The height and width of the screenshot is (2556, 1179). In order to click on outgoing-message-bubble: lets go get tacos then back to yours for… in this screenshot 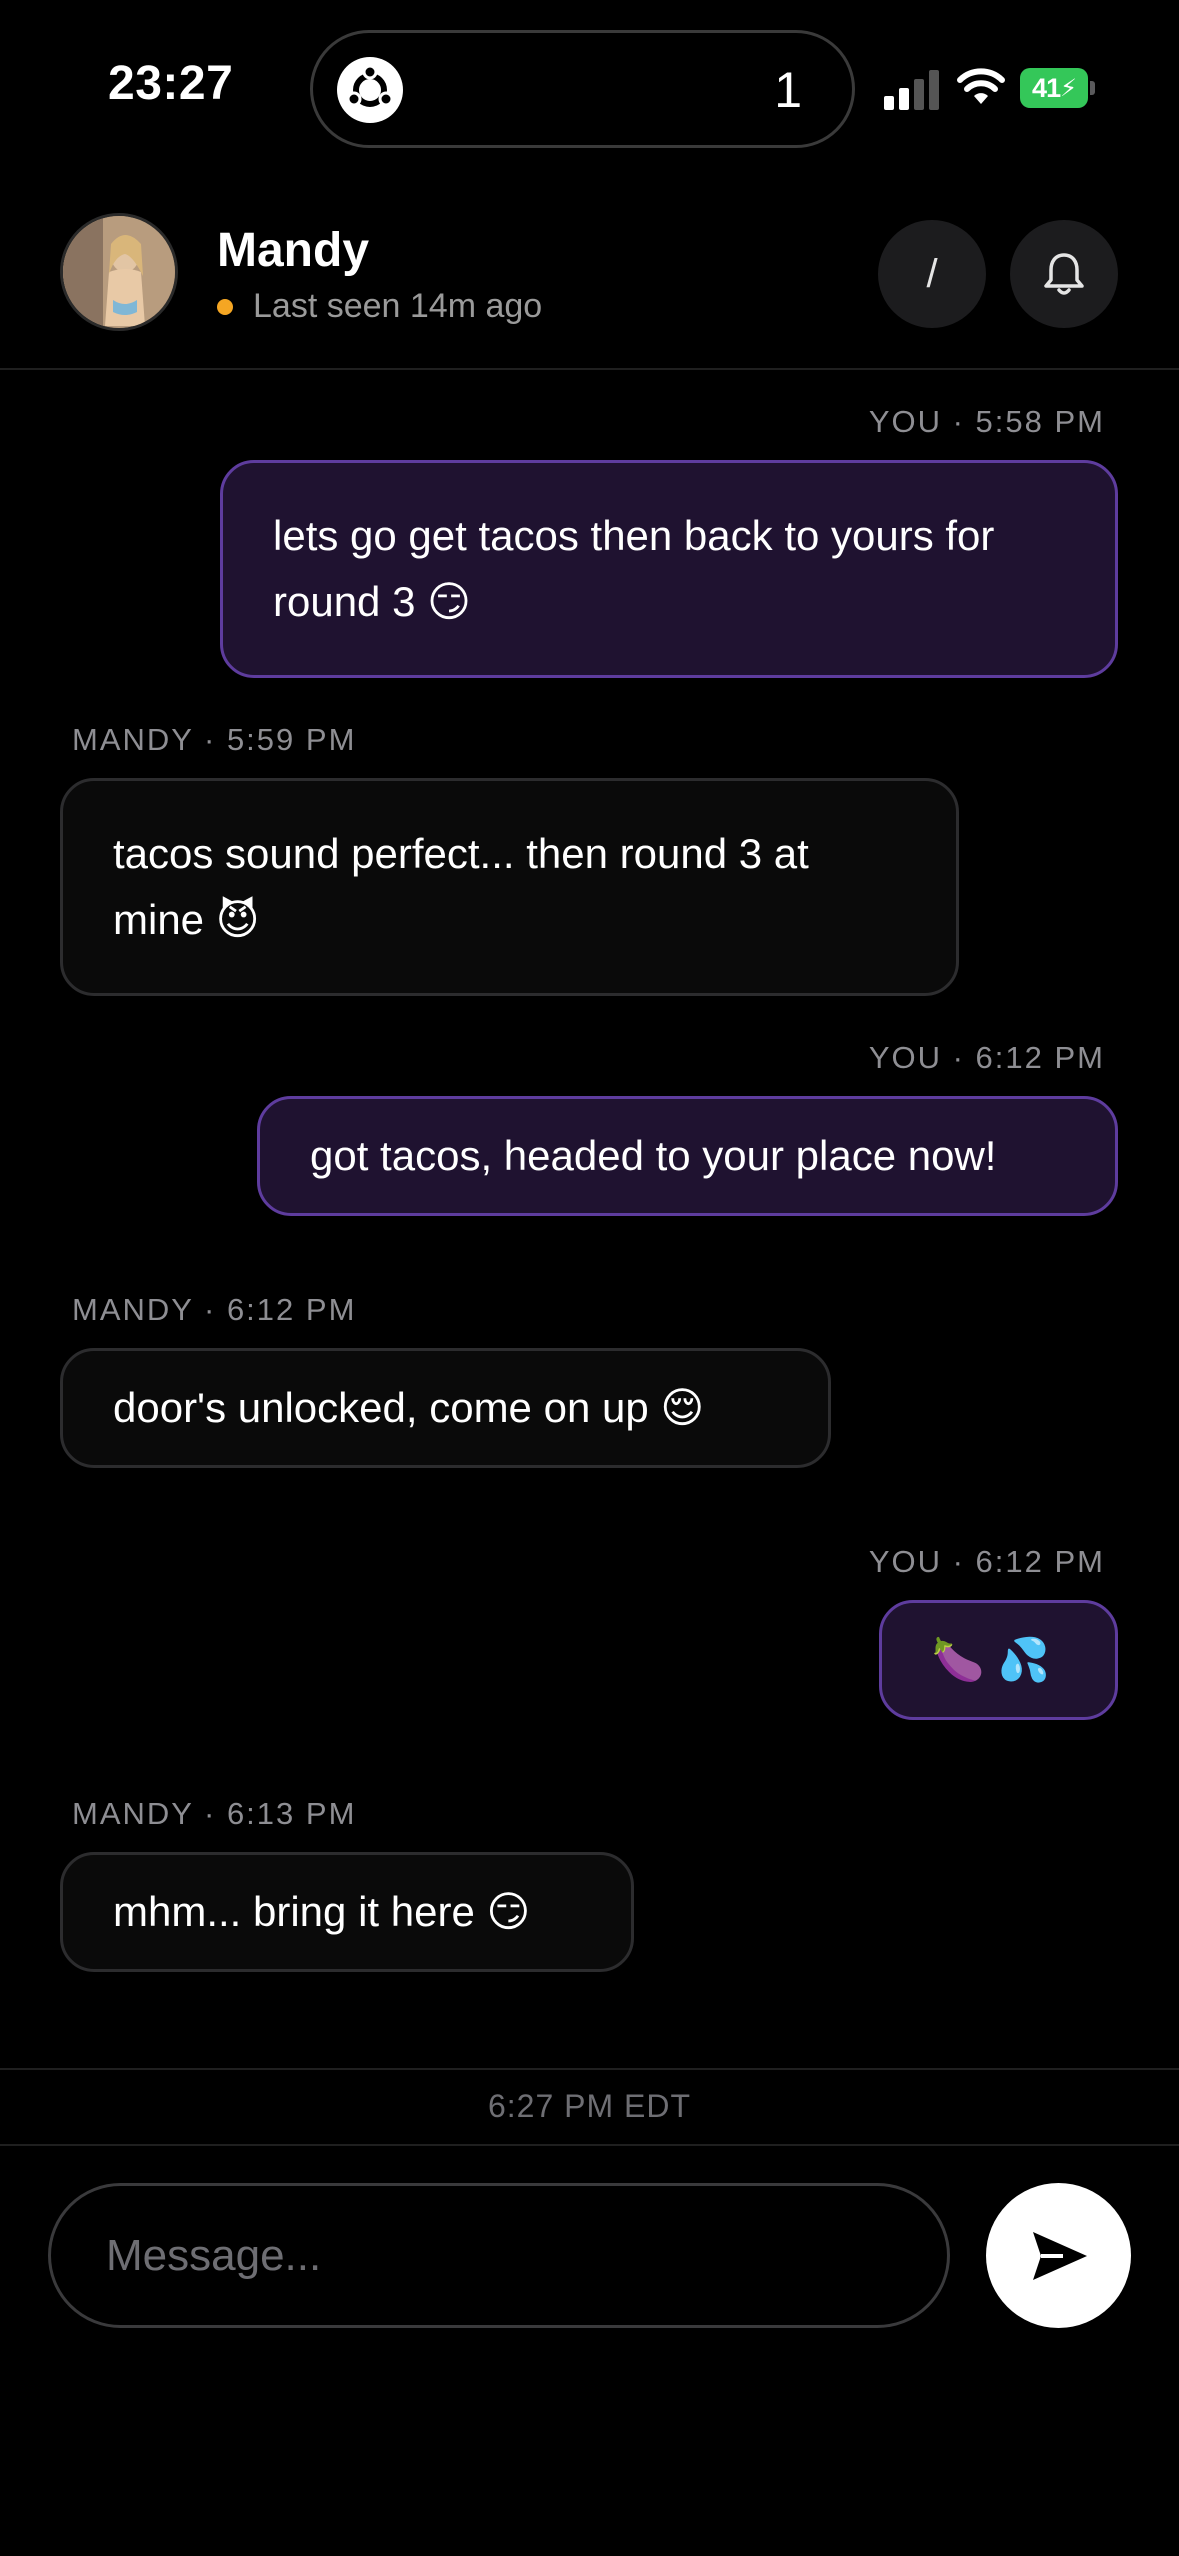, I will do `click(669, 569)`.